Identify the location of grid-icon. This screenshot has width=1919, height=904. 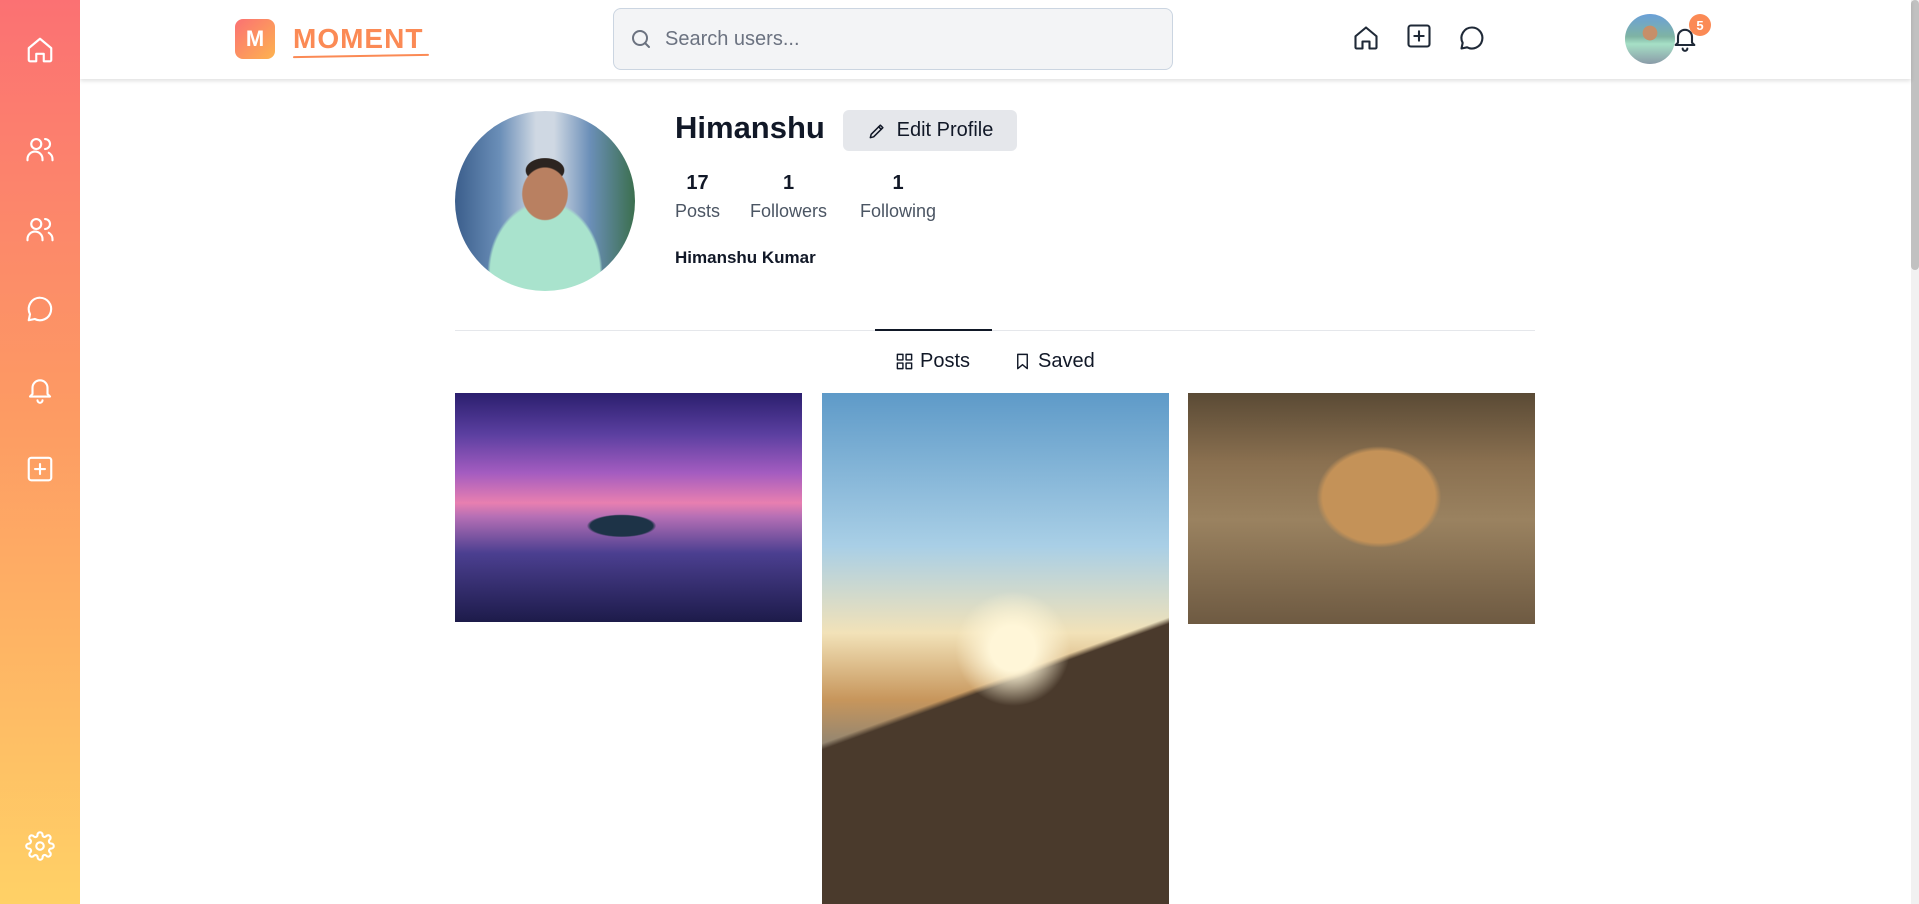
(904, 361).